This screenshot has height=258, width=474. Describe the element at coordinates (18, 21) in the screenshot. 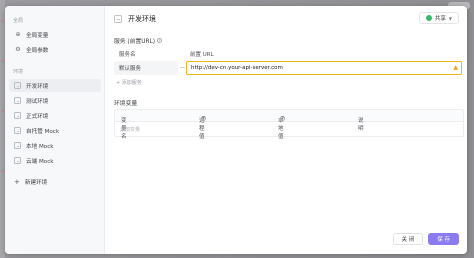

I see `sidebar-section-global: 全局` at that location.